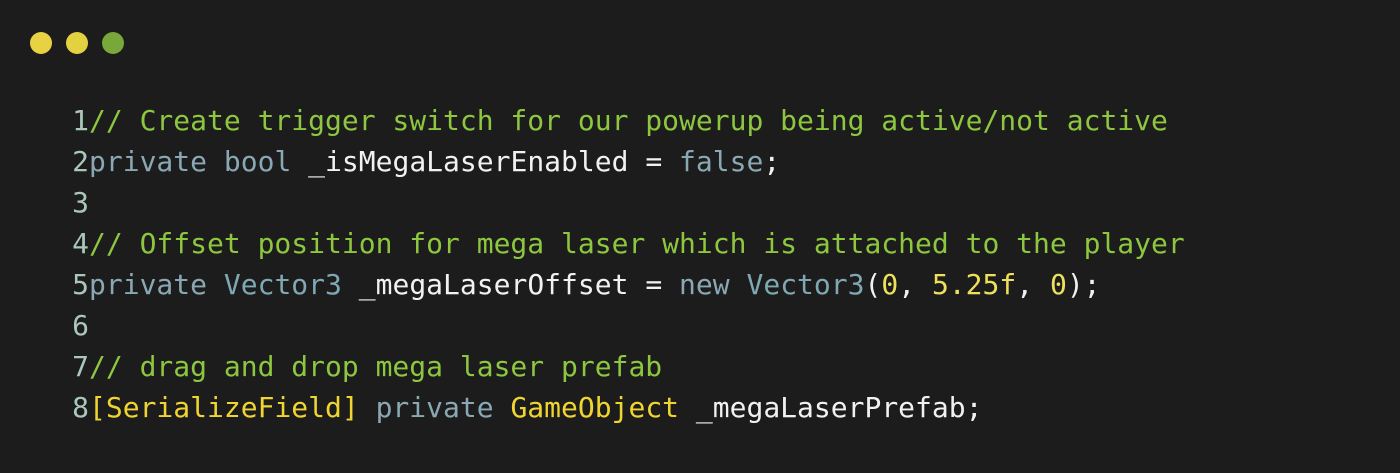 The width and height of the screenshot is (1400, 473). What do you see at coordinates (620, 202) in the screenshot?
I see `code-line: 3` at bounding box center [620, 202].